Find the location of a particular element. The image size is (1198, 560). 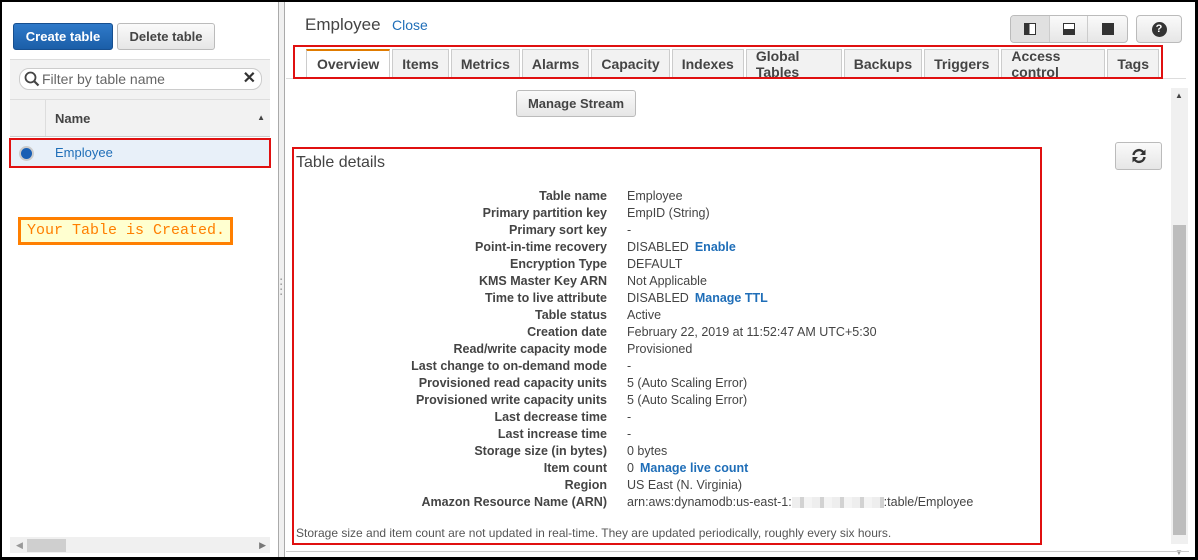

select-column-header is located at coordinates (28, 118).